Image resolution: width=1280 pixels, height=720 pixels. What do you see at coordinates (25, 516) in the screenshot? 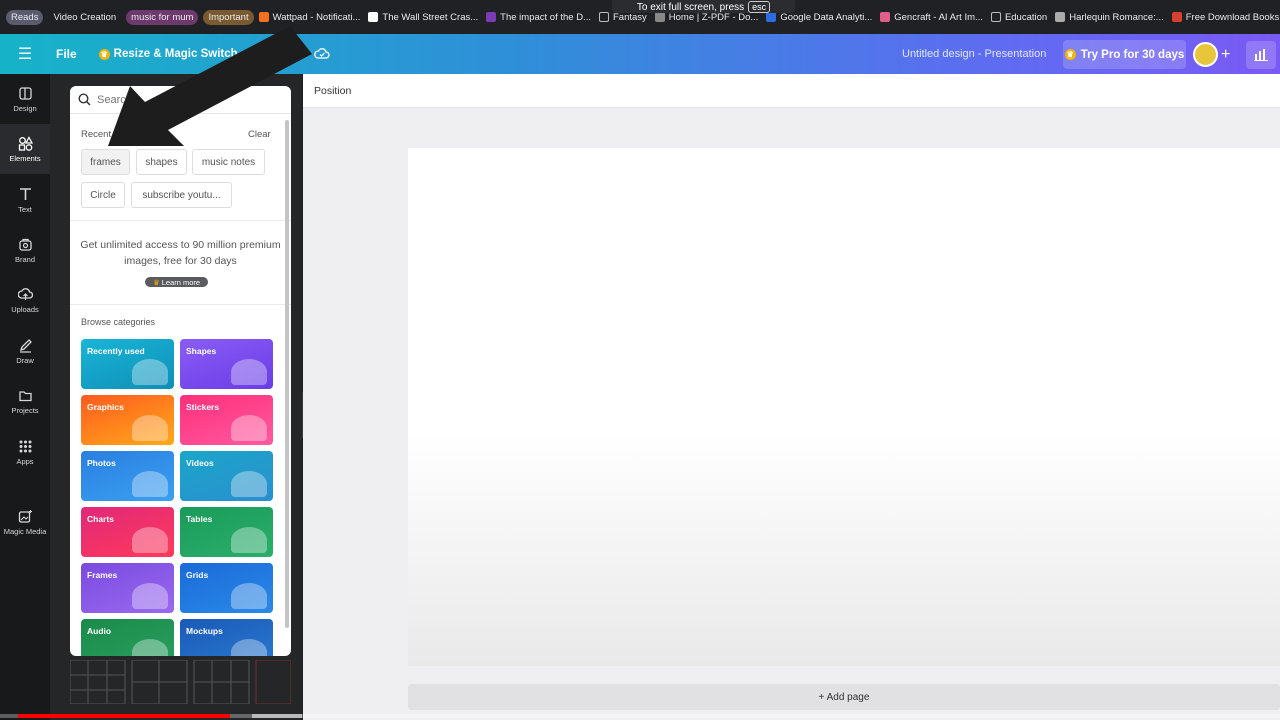
I see `magic-media-icon` at bounding box center [25, 516].